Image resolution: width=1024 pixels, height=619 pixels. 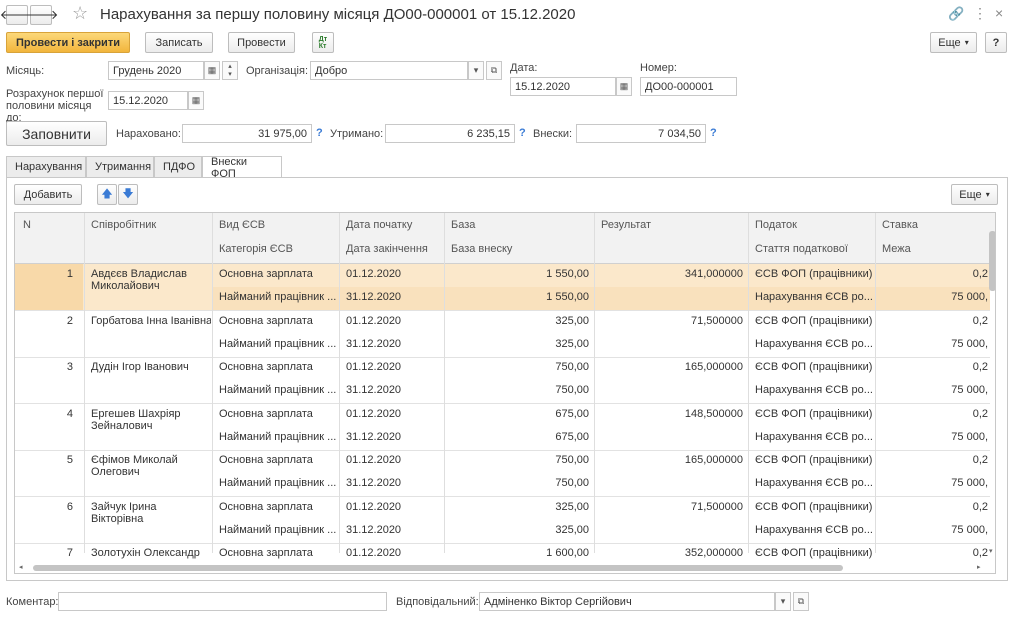 I want to click on org-open-button: ⧉, so click(x=494, y=70).